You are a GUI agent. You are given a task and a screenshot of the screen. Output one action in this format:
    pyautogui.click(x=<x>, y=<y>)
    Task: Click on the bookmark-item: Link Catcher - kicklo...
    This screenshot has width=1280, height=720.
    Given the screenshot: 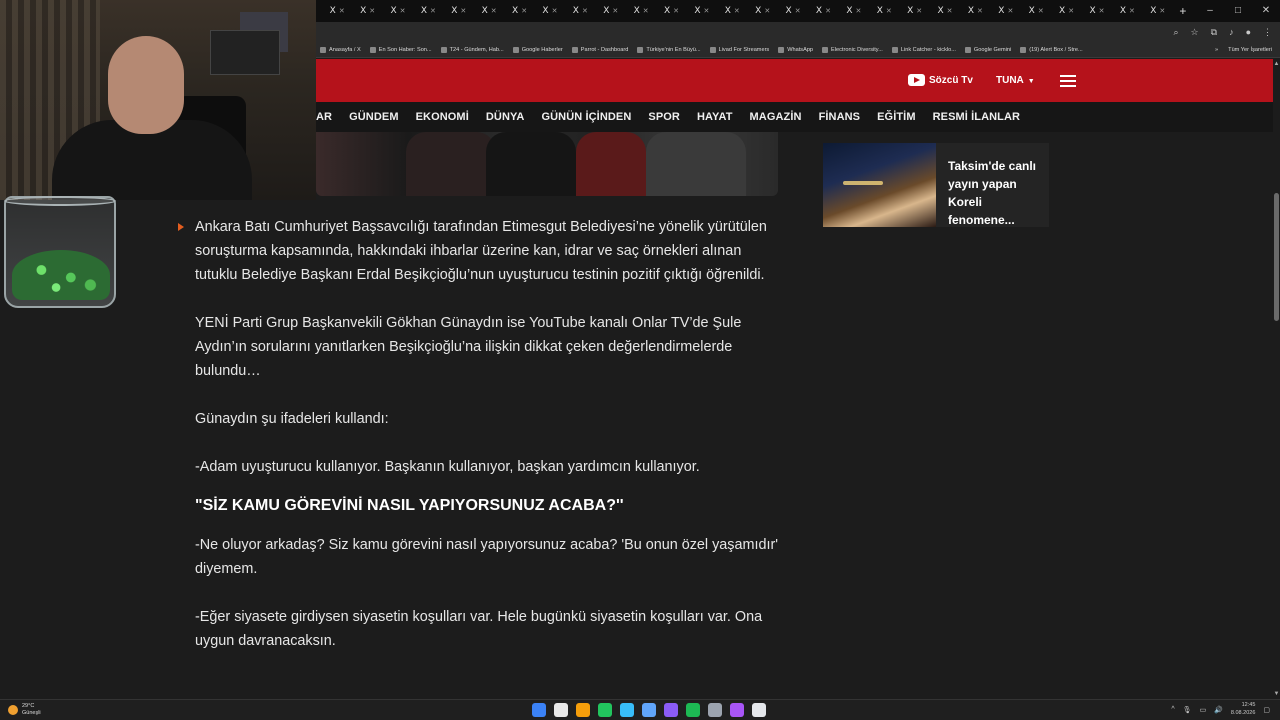 What is the action you would take?
    pyautogui.click(x=923, y=49)
    